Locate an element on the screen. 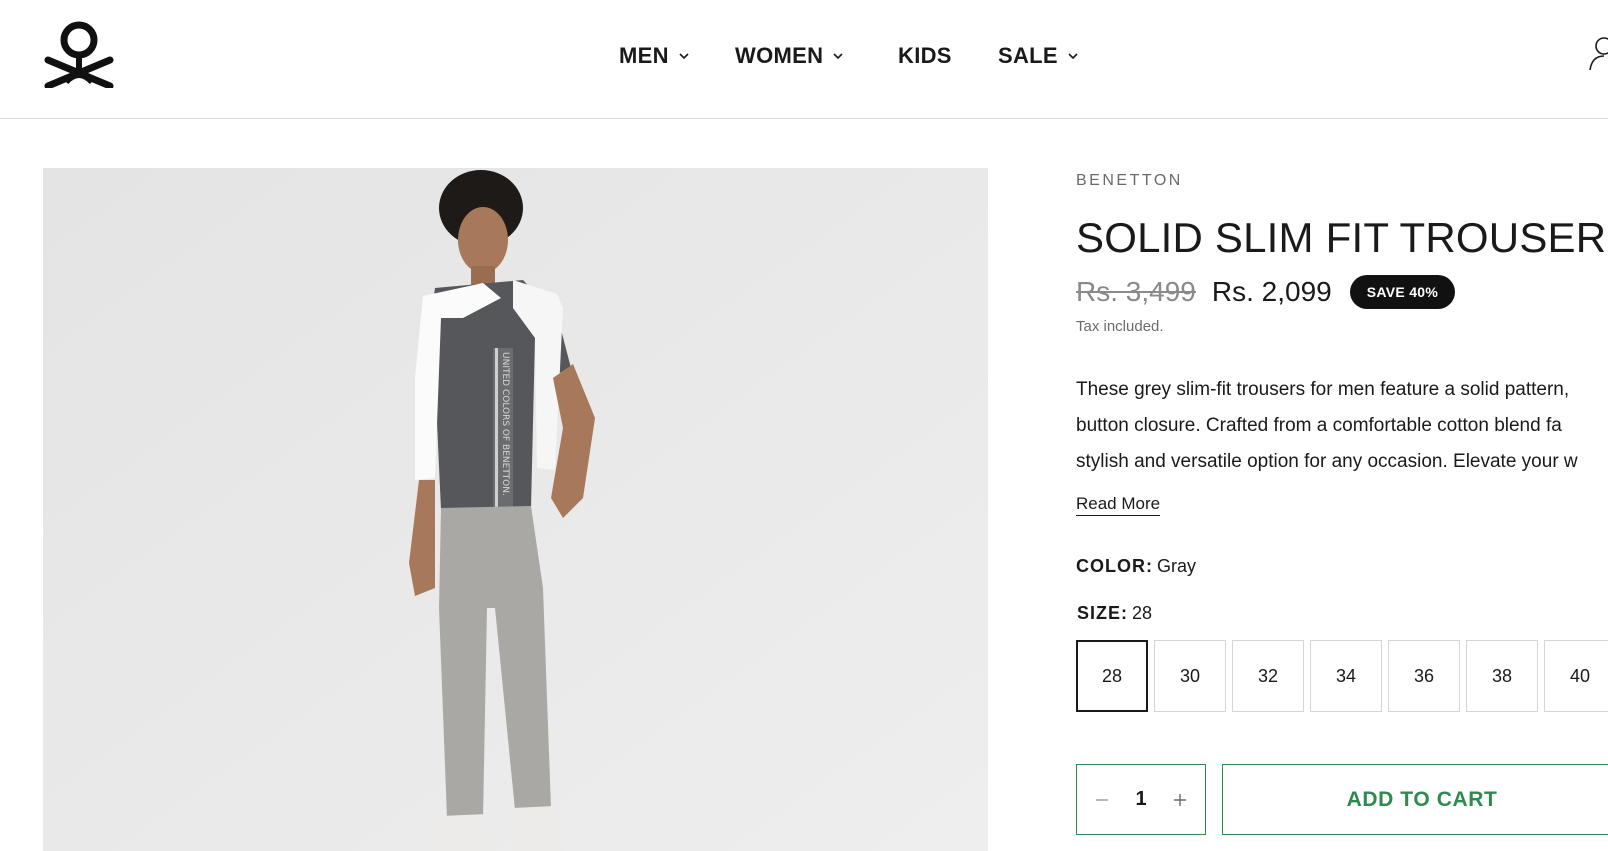  color-label: COLOR: is located at coordinates (1114, 566).